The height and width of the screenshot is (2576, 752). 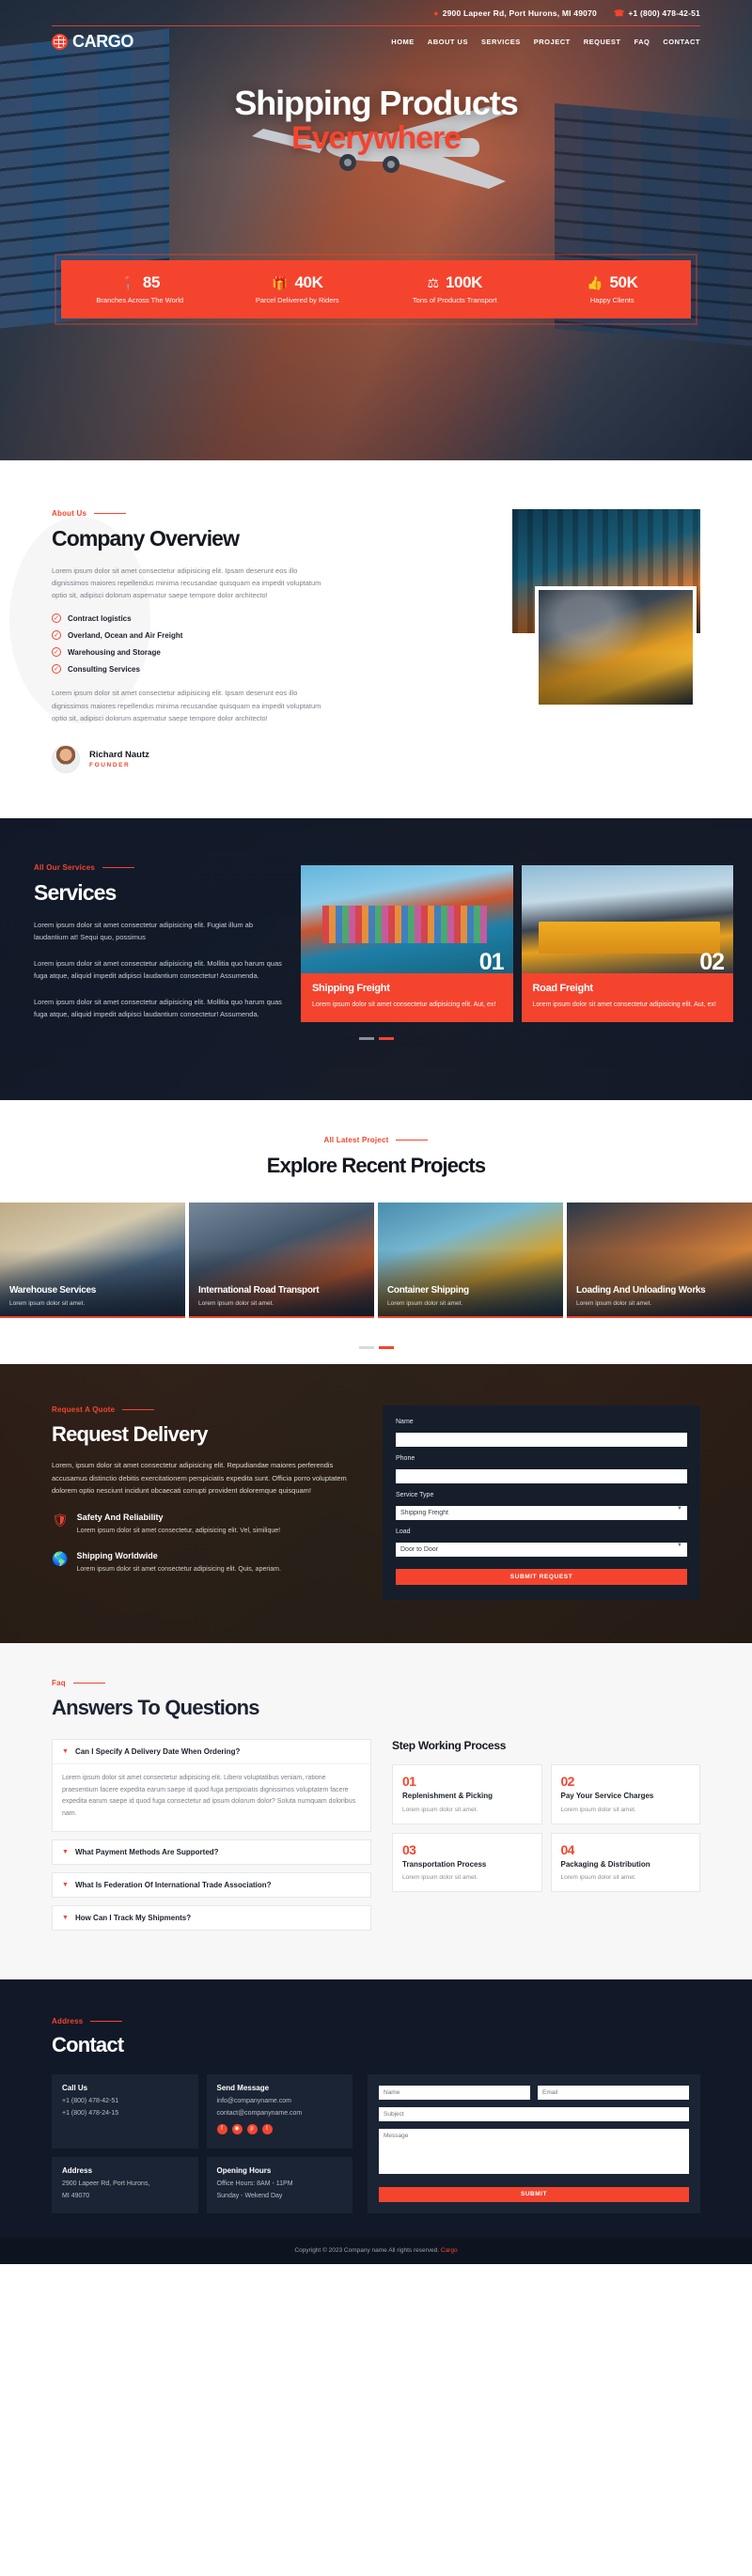 I want to click on services-title: Services, so click(x=75, y=892).